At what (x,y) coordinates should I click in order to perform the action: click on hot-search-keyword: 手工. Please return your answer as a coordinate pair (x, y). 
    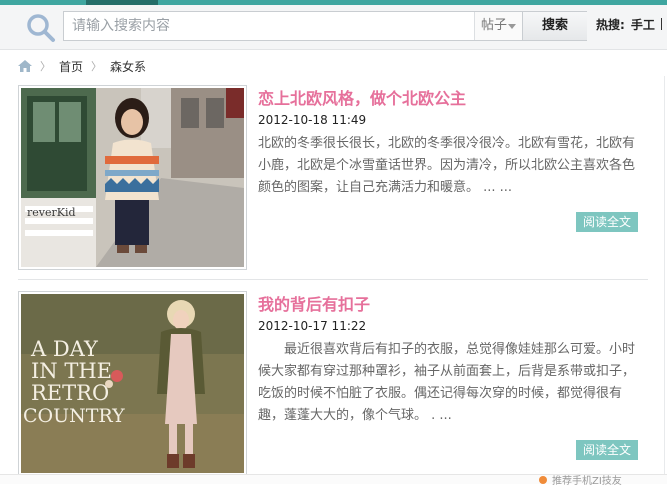
    Looking at the image, I should click on (643, 25).